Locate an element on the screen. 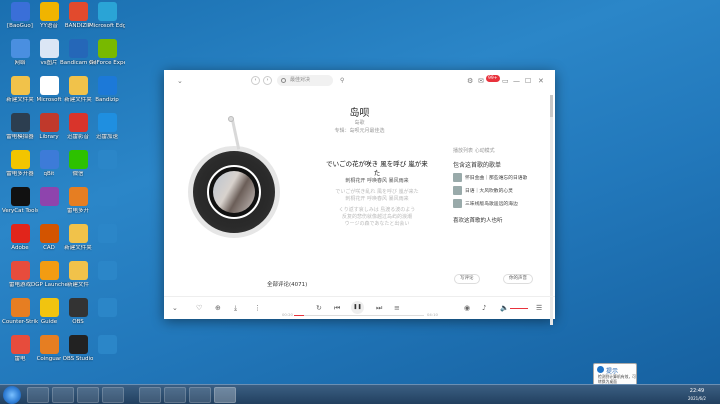 This screenshot has height=404, width=720. close-icon: ✕ is located at coordinates (541, 81).